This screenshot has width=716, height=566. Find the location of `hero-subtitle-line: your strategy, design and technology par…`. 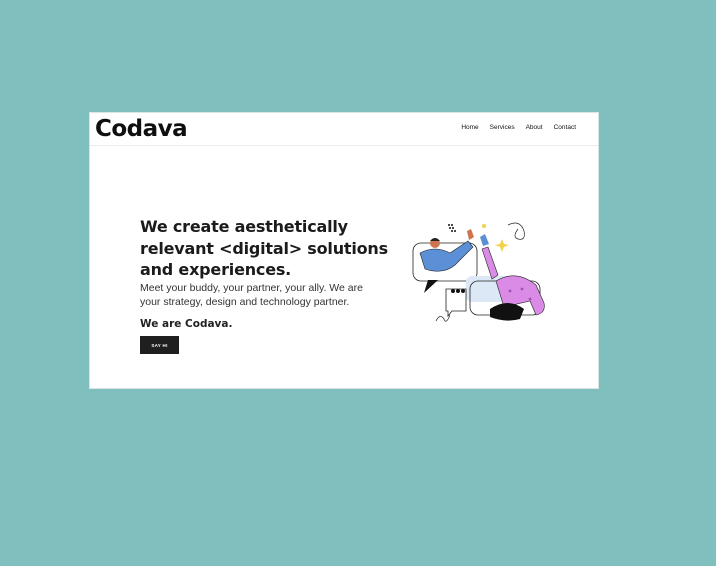

hero-subtitle-line: your strategy, design and technology par… is located at coordinates (245, 302).